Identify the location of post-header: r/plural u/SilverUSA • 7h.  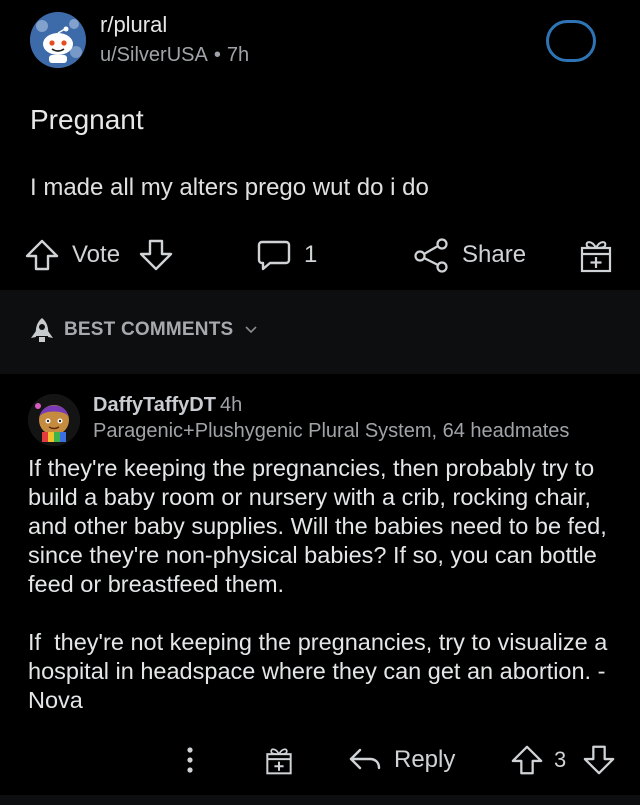
(320, 40).